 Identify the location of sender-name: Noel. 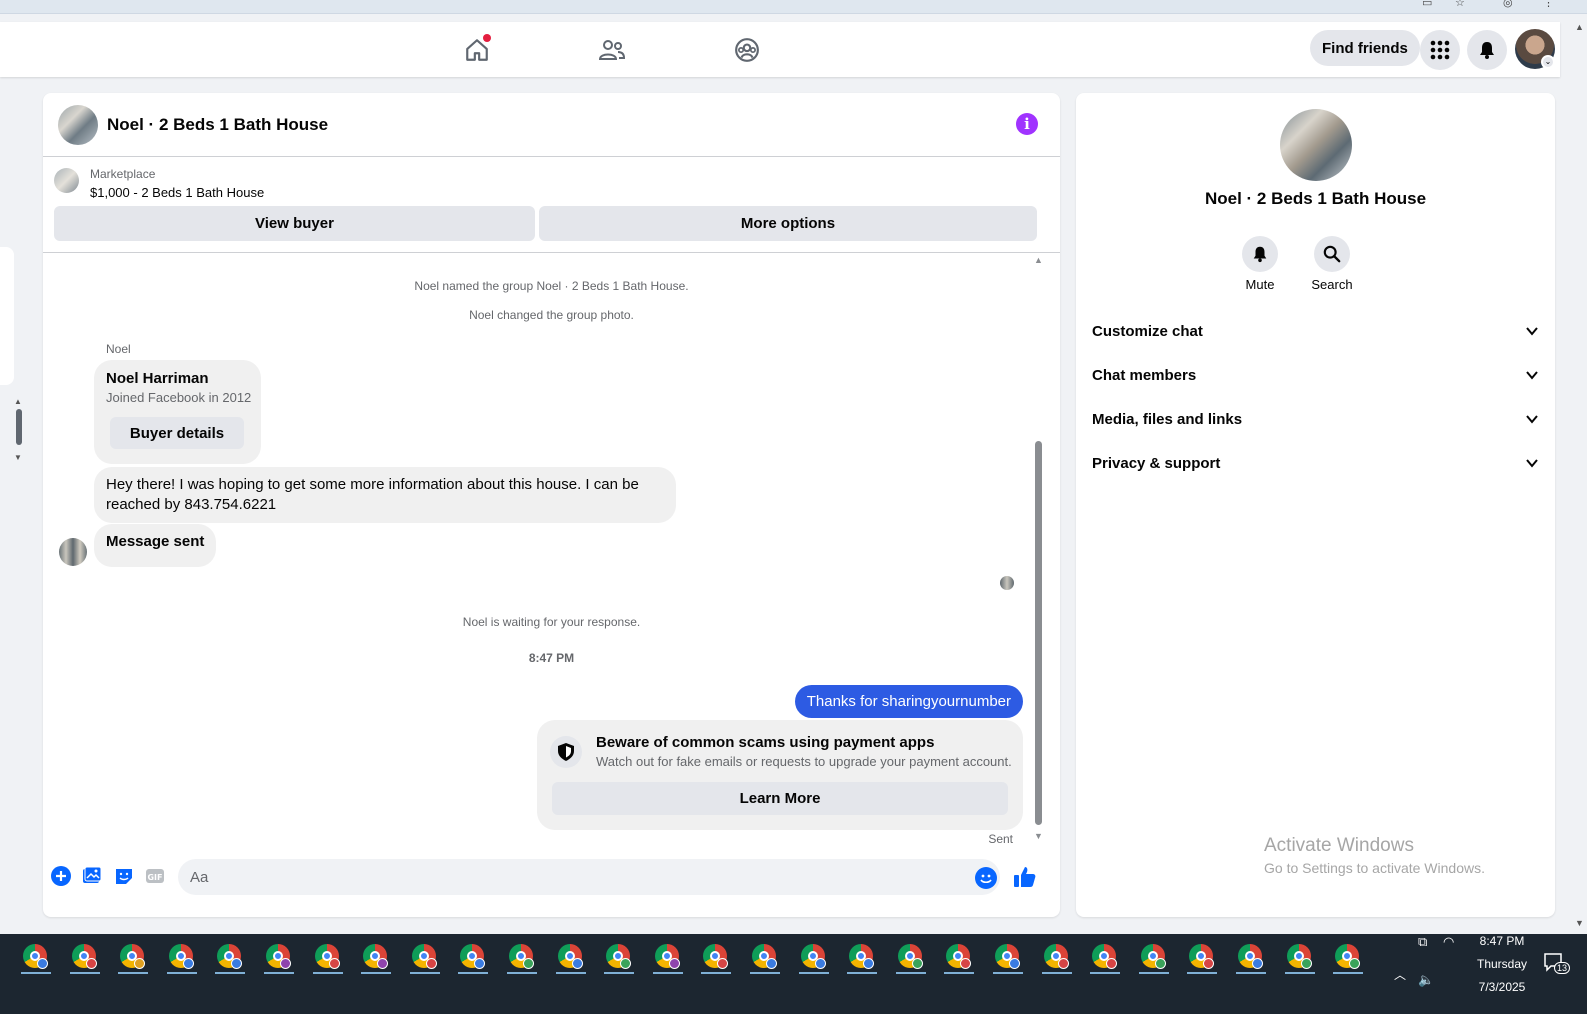
(118, 349).